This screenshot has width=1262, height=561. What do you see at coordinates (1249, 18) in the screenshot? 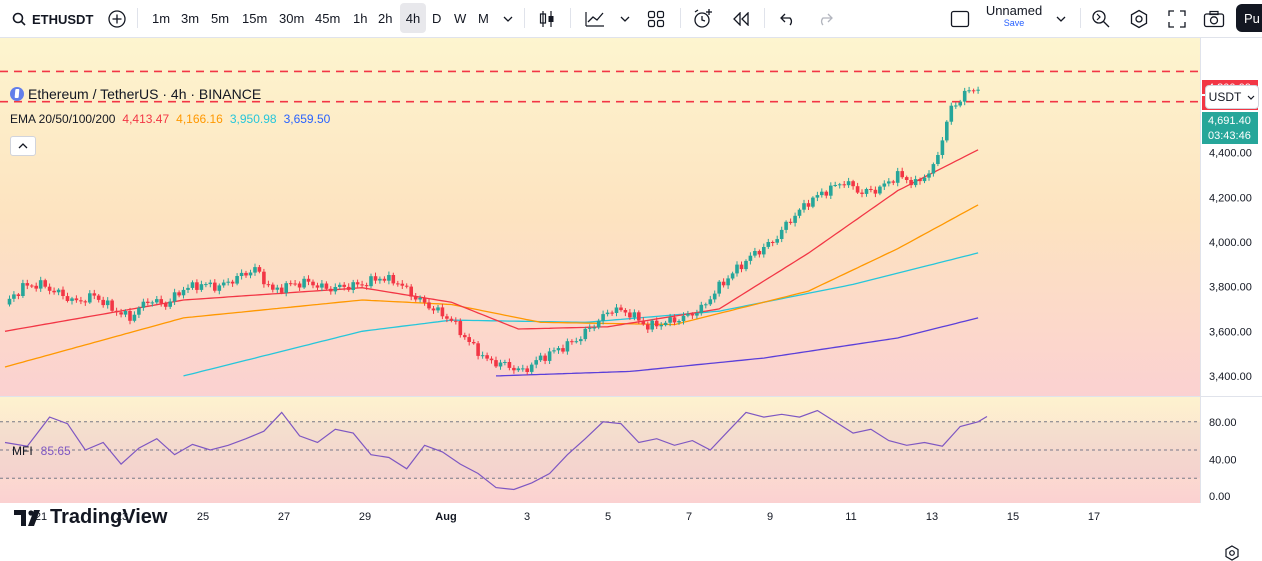
I see `publish-button: Pu` at bounding box center [1249, 18].